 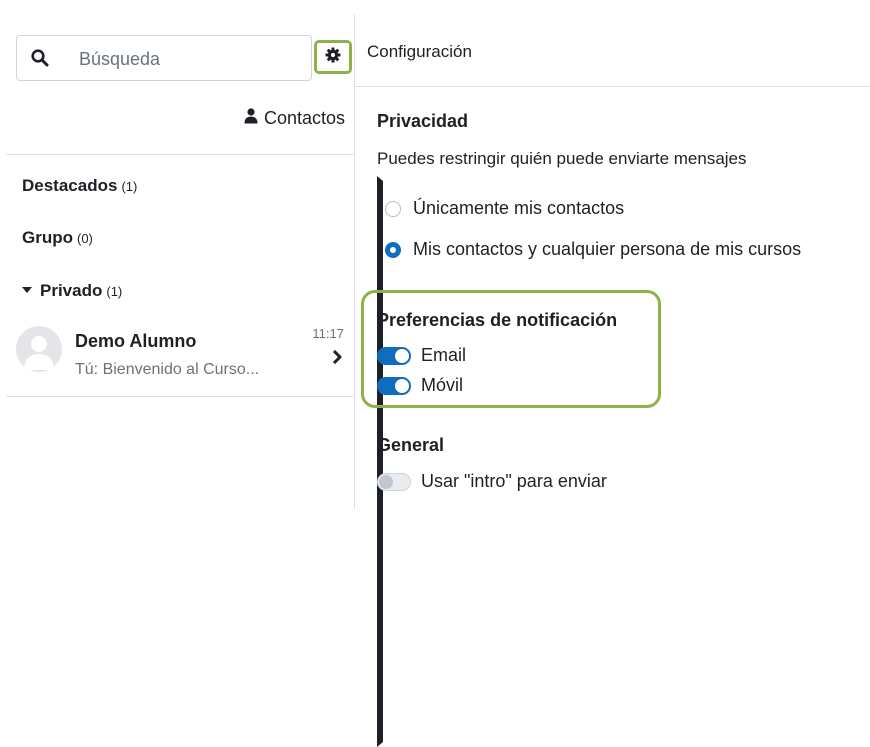 What do you see at coordinates (251, 118) in the screenshot?
I see `user-icon` at bounding box center [251, 118].